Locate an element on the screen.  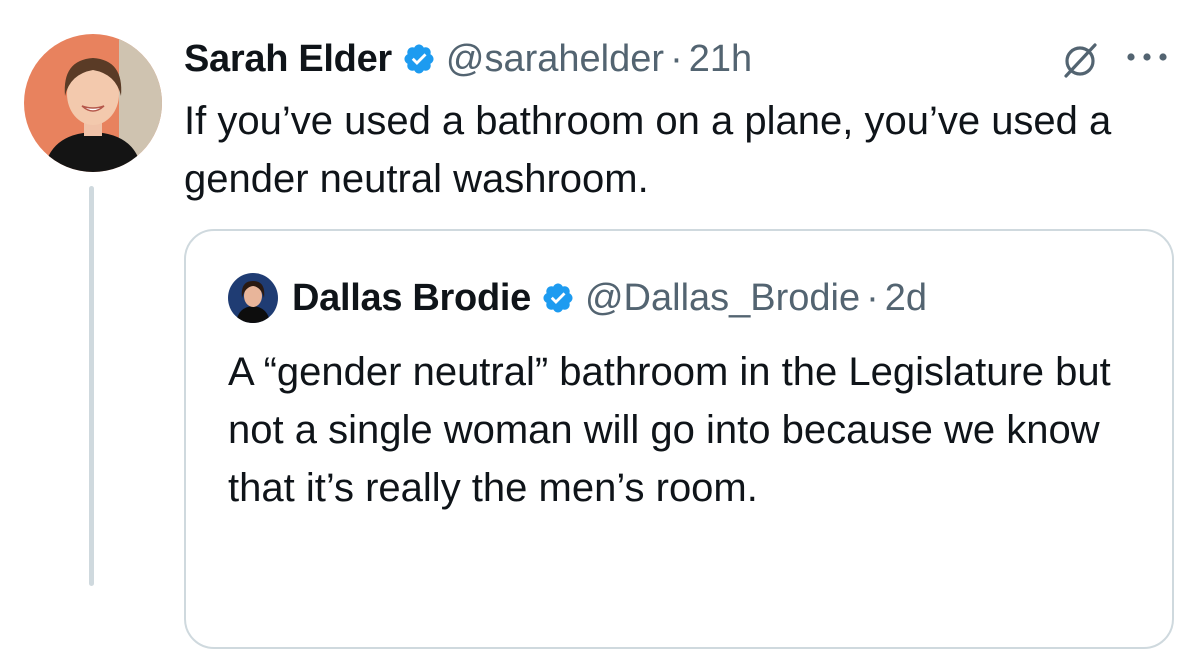
quoted-author-avatar is located at coordinates (253, 298).